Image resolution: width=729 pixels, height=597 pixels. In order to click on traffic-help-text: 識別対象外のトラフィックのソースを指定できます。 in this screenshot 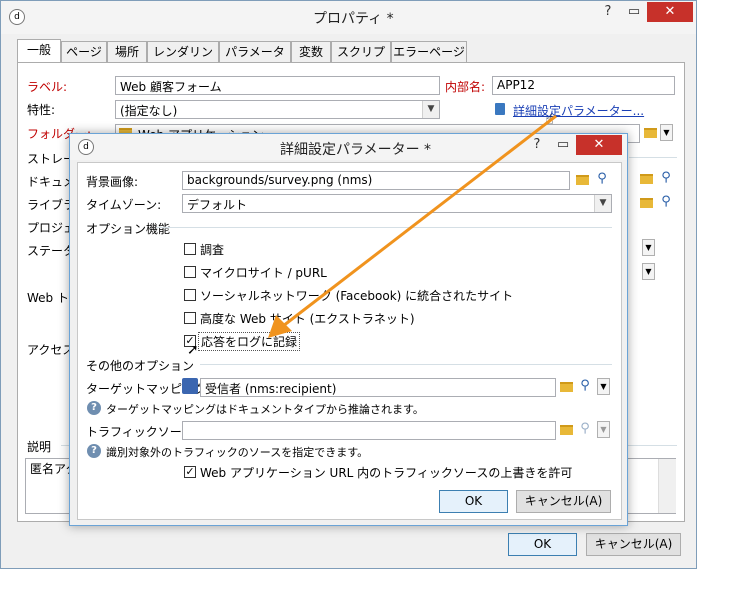, I will do `click(237, 452)`.